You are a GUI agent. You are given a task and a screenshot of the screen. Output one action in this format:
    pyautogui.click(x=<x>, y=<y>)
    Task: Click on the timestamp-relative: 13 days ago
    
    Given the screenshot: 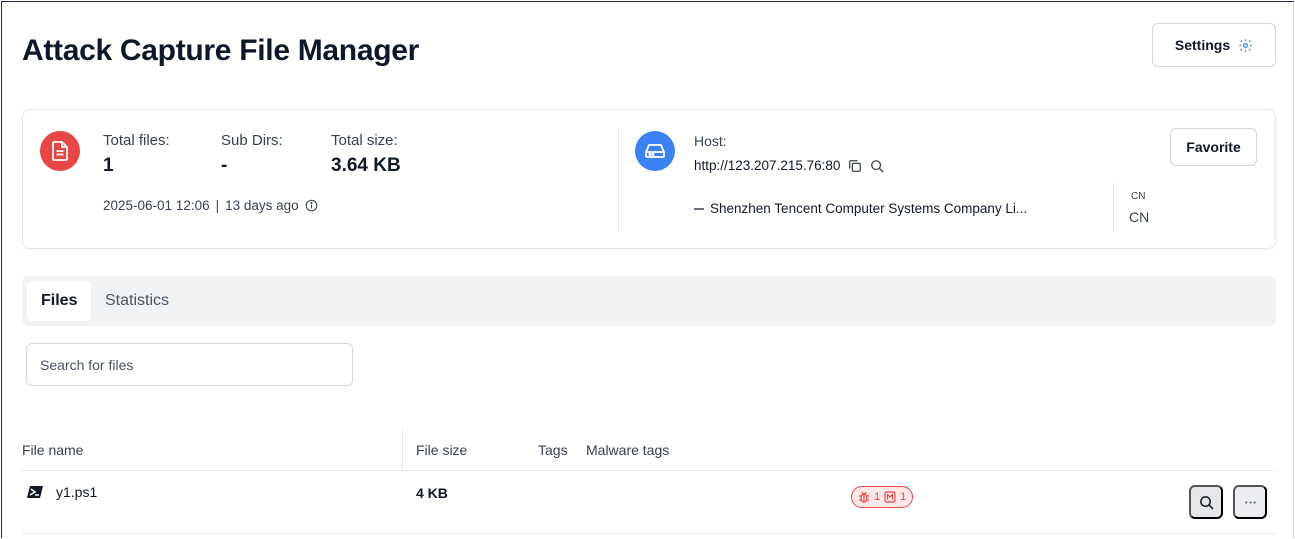 What is the action you would take?
    pyautogui.click(x=262, y=205)
    